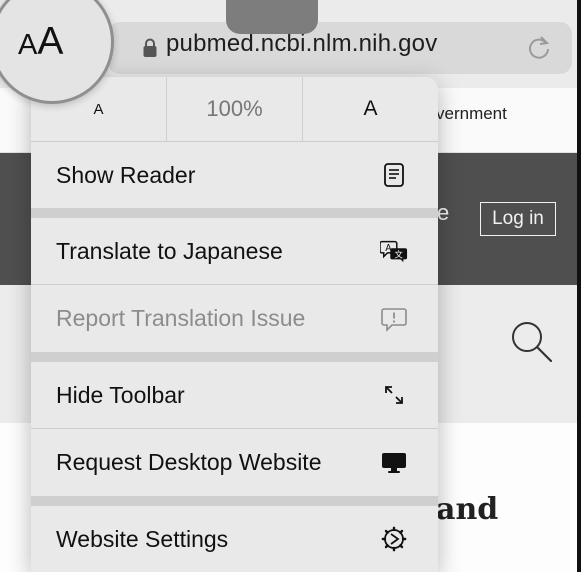  Describe the element at coordinates (531, 341) in the screenshot. I see `search-icon` at that location.